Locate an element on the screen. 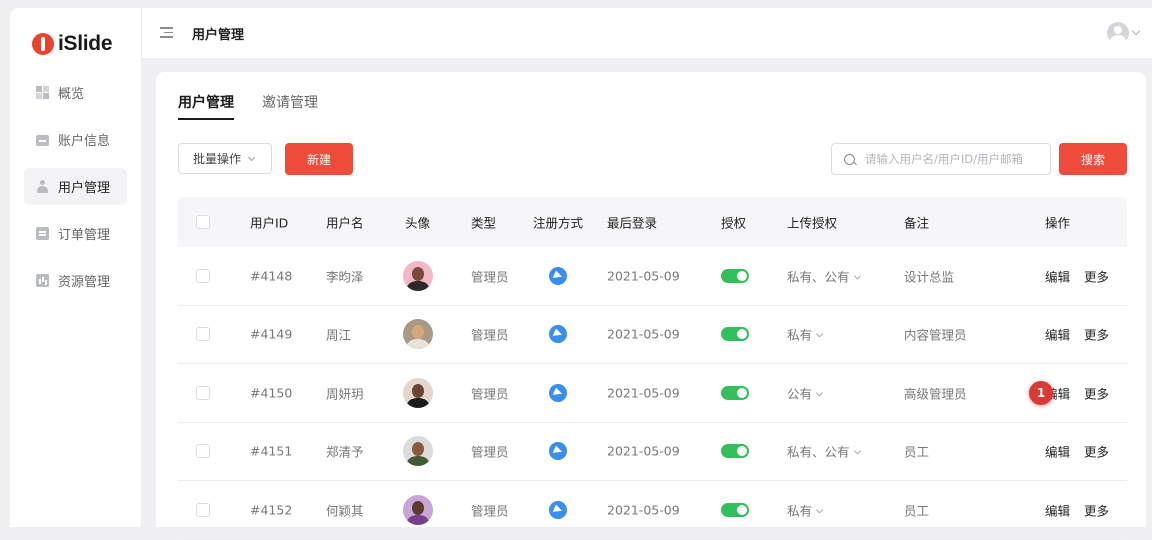 This screenshot has height=540, width=1152. sidebar-item-orders: 订单管理 is located at coordinates (75, 233).